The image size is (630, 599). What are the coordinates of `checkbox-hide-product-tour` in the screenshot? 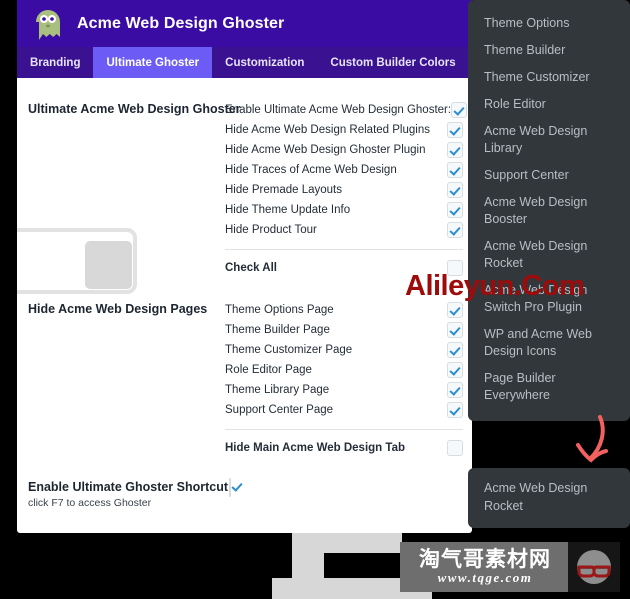 It's located at (455, 230).